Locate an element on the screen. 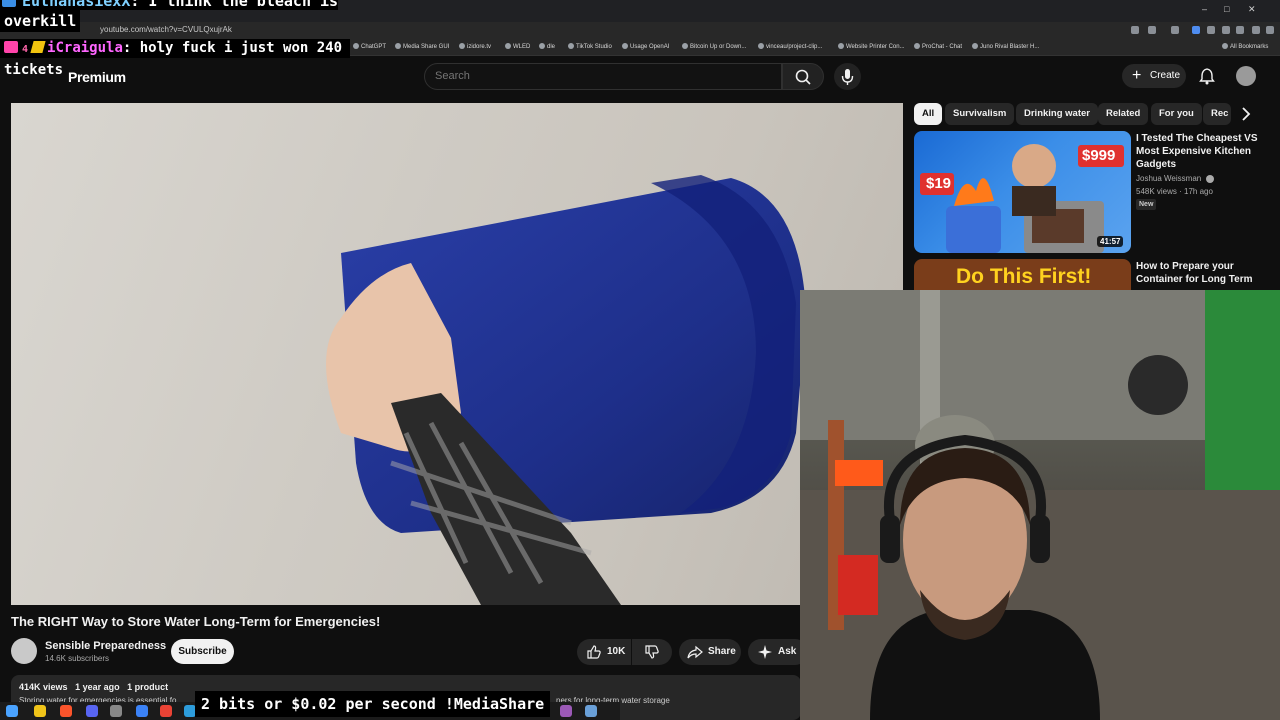  create-button: + Create is located at coordinates (1154, 76).